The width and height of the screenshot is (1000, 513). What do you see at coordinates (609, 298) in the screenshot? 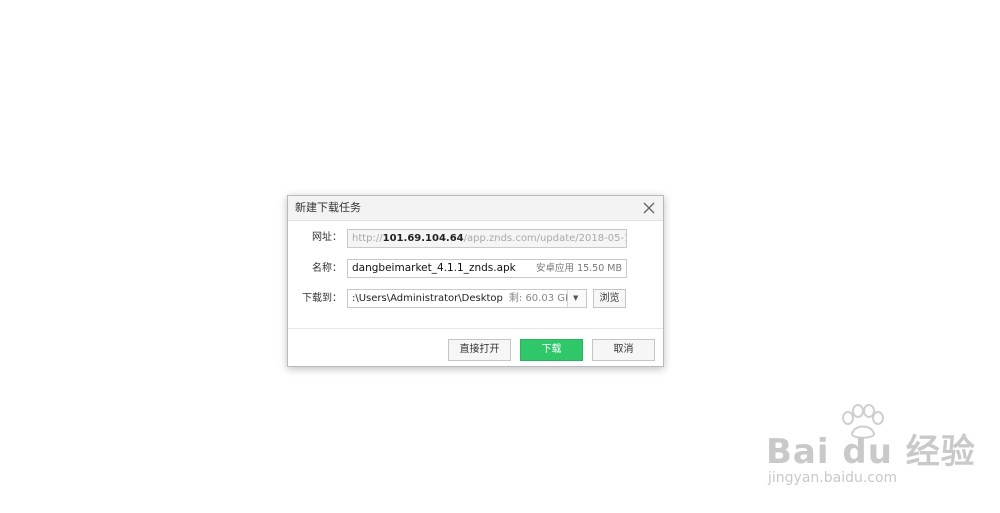
I see `browse-button: 浏览` at bounding box center [609, 298].